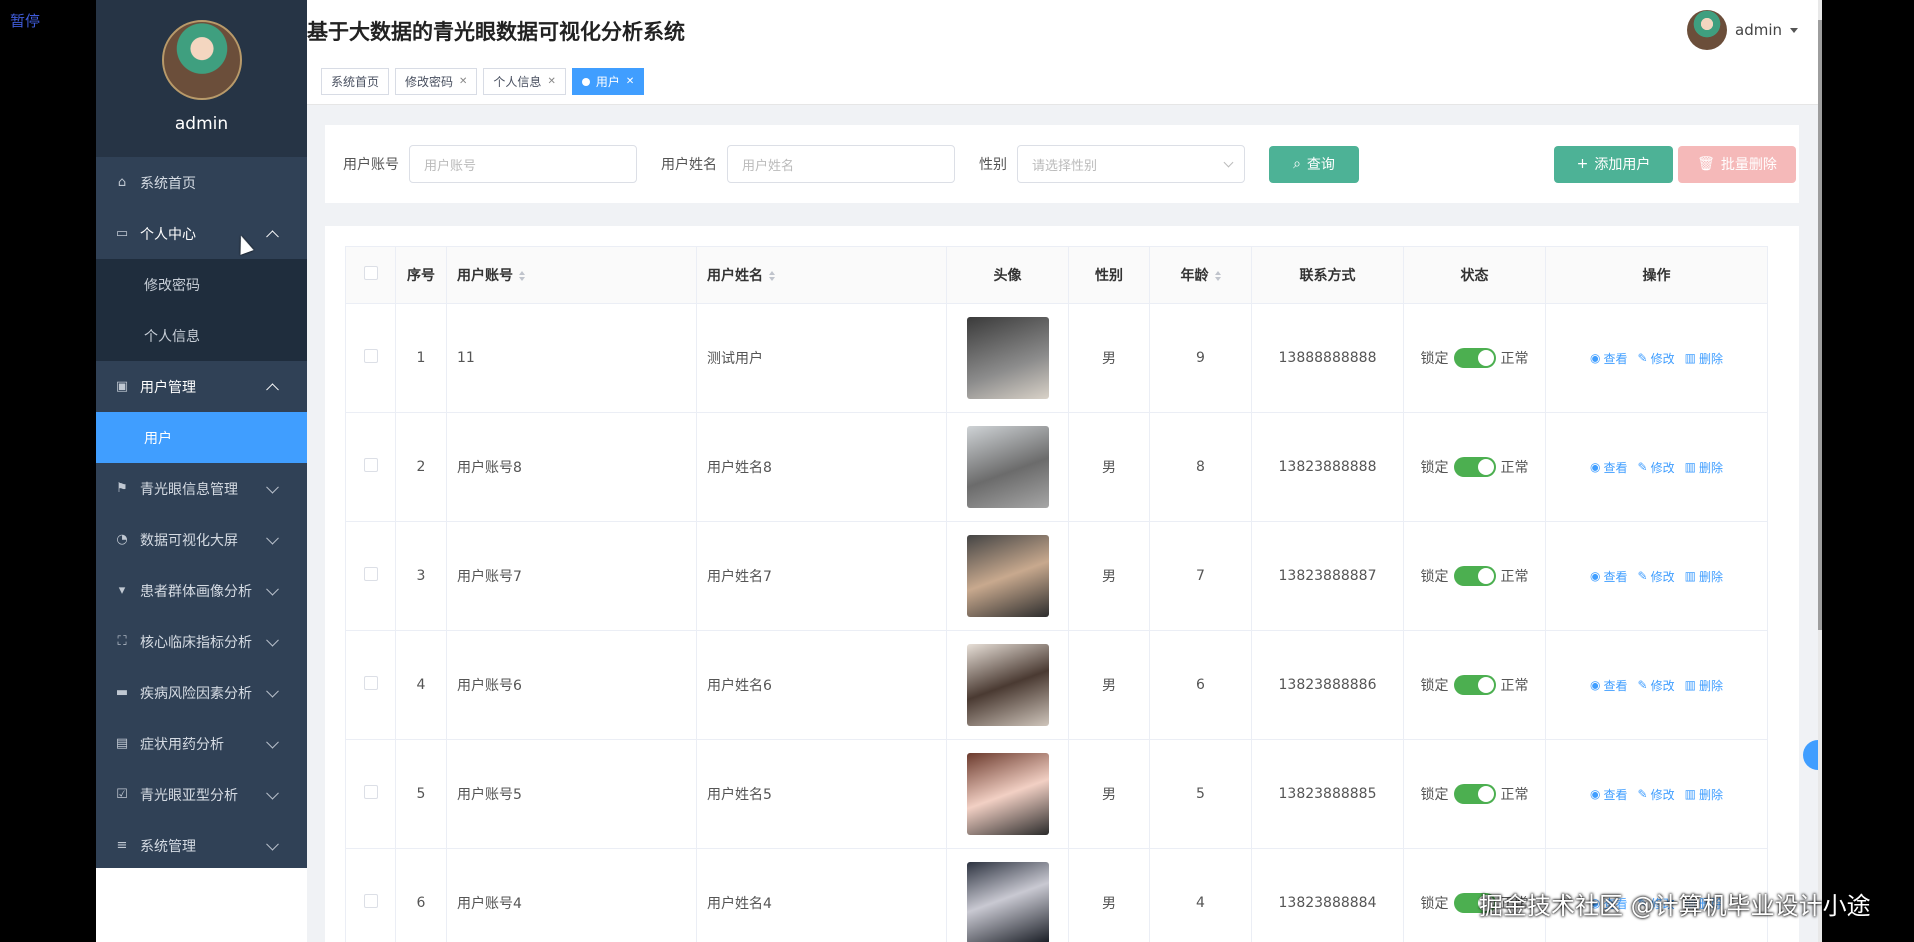  I want to click on sidebar-item-user-management: ▣ 用户管理, so click(201, 386).